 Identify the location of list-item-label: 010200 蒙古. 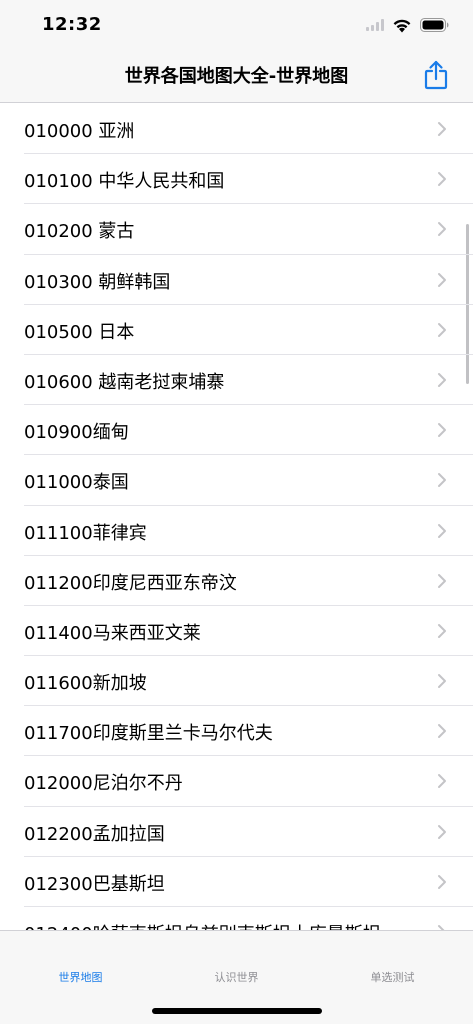
(79, 232).